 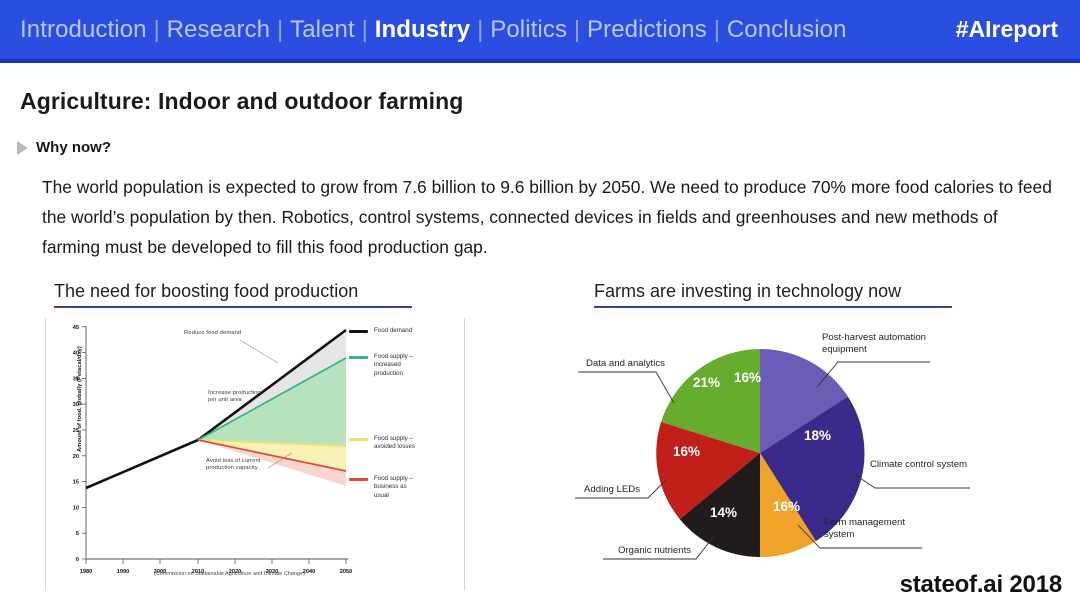 I want to click on legend-swatch-increased-production, so click(x=358, y=357).